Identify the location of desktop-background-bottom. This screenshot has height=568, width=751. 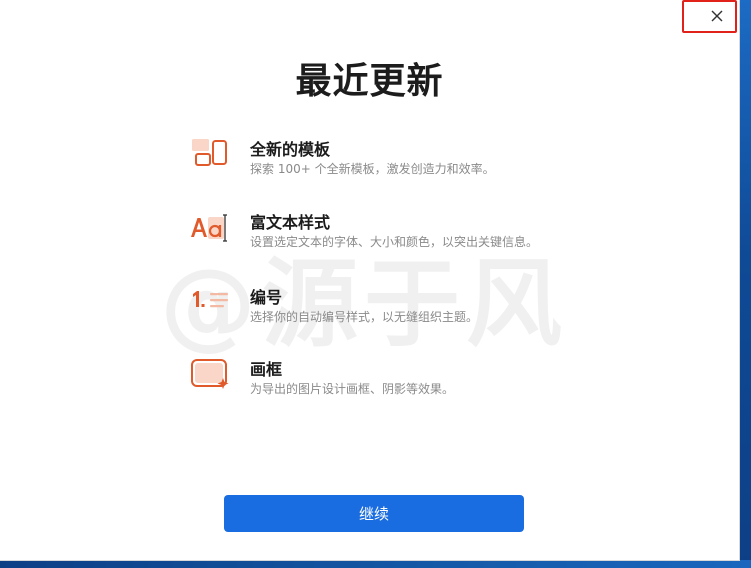
(375, 564).